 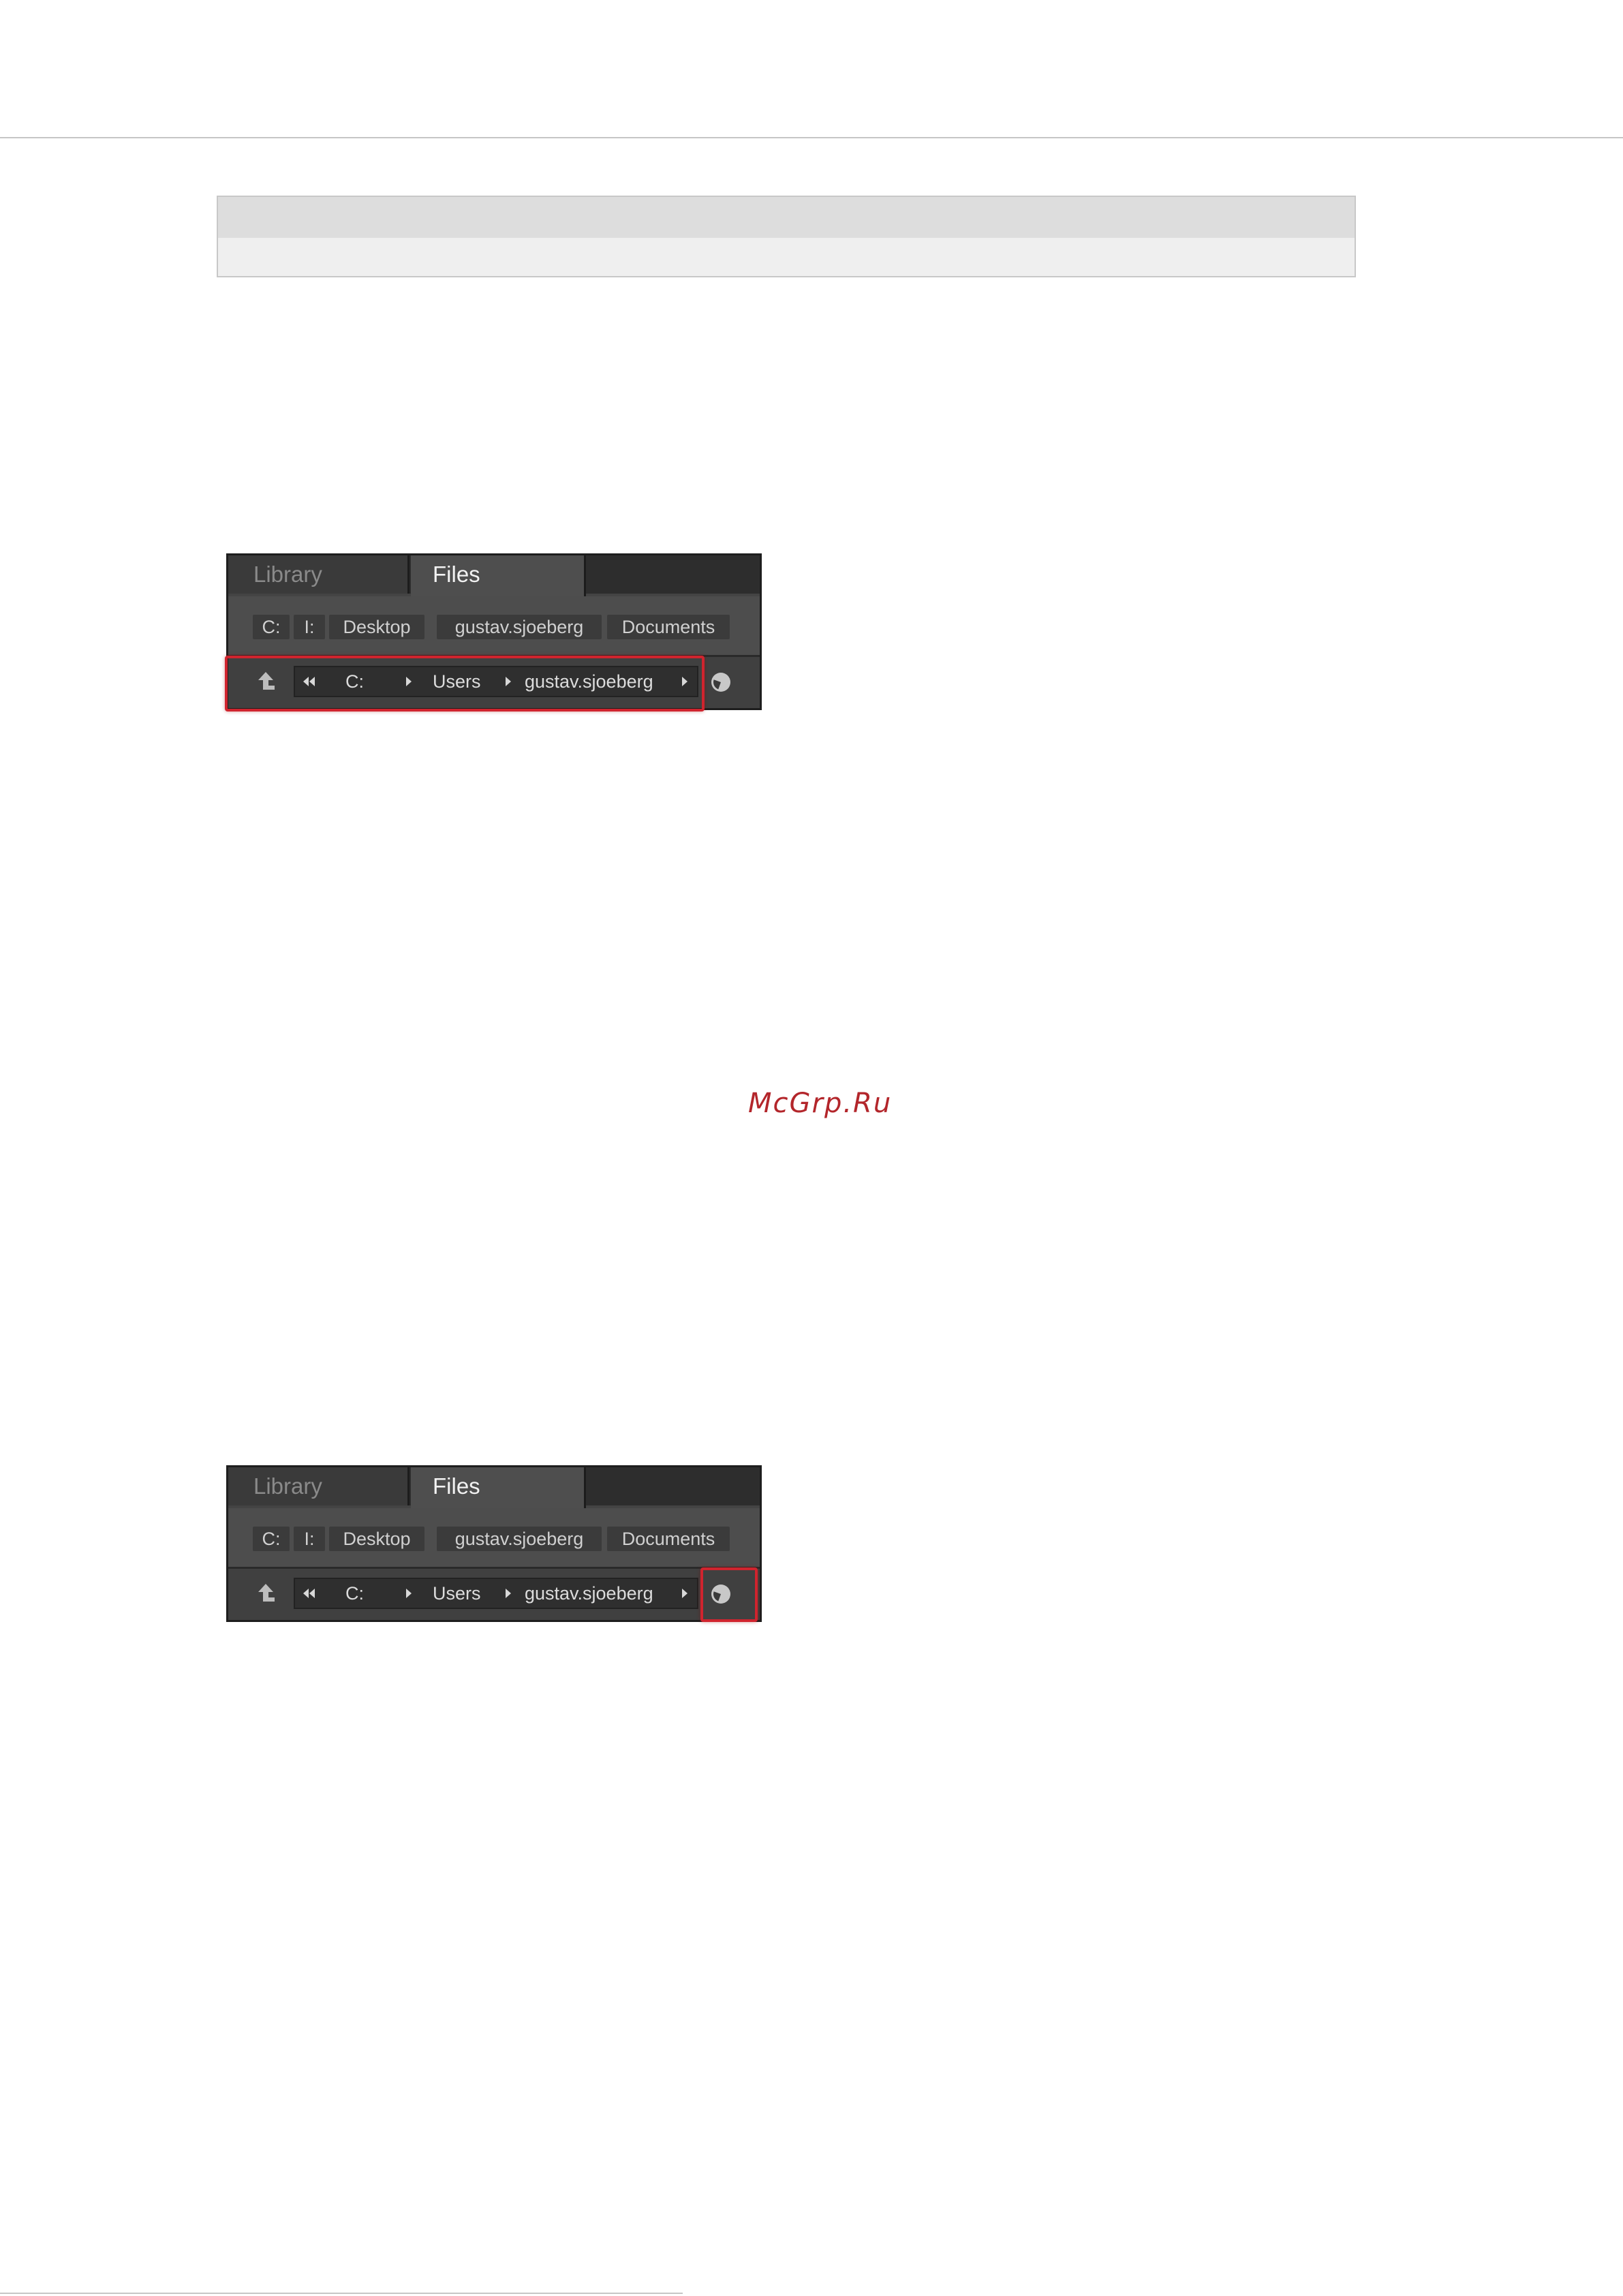 What do you see at coordinates (341, 2294) in the screenshot?
I see `footer-rule` at bounding box center [341, 2294].